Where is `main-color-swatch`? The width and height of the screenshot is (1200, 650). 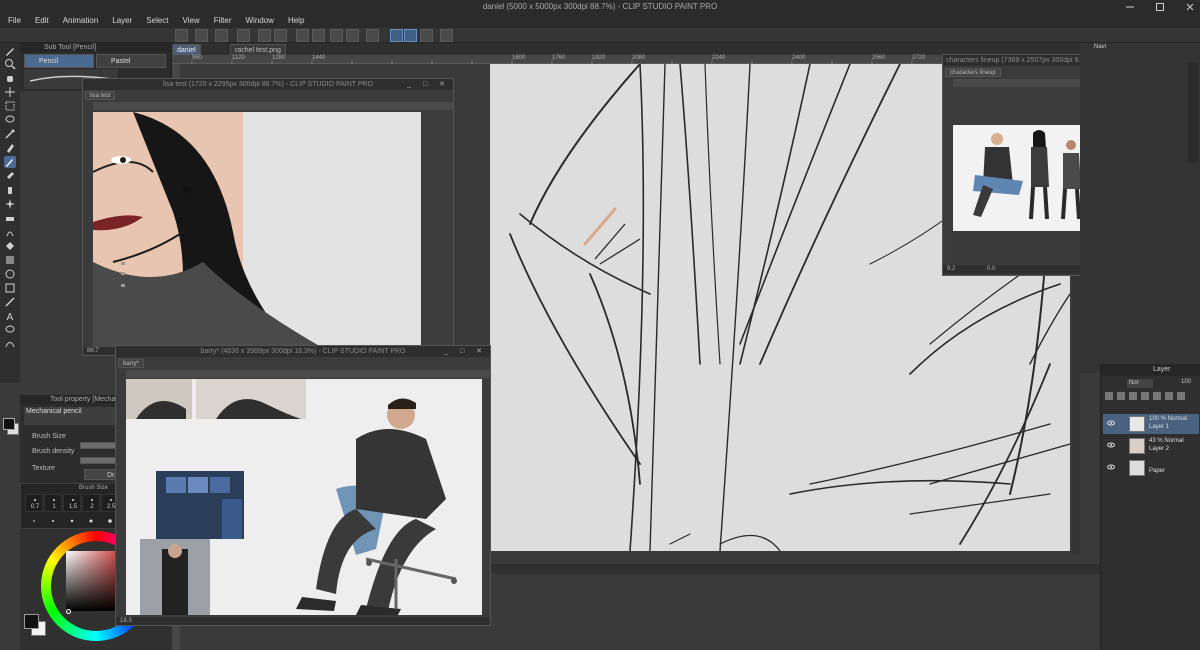 main-color-swatch is located at coordinates (31, 621).